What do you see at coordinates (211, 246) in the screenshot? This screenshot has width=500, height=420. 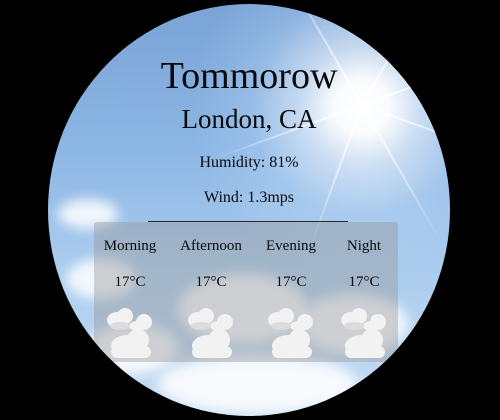 I see `period-label: Afternoon` at bounding box center [211, 246].